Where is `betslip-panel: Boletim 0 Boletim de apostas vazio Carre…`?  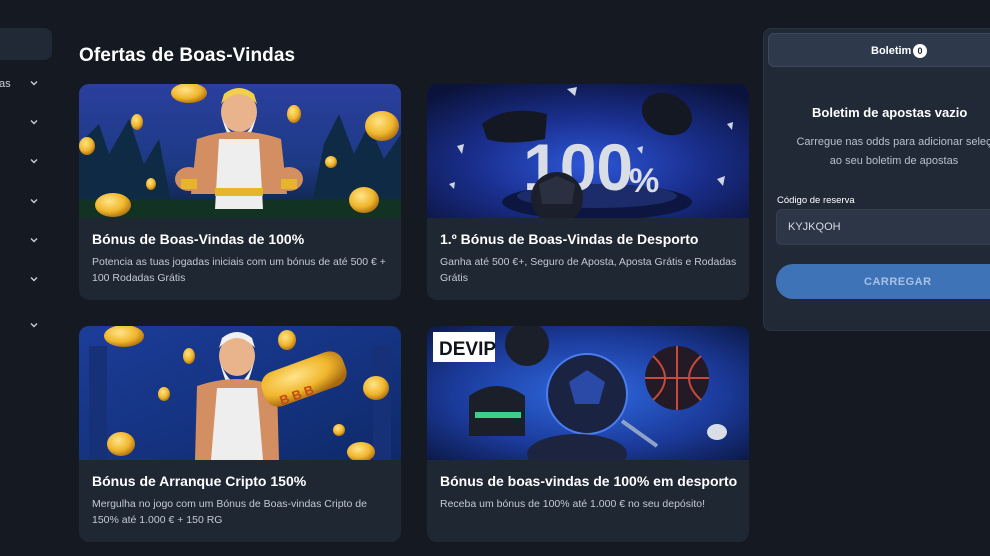
betslip-panel: Boletim 0 Boletim de apostas vazio Carre… is located at coordinates (876, 179).